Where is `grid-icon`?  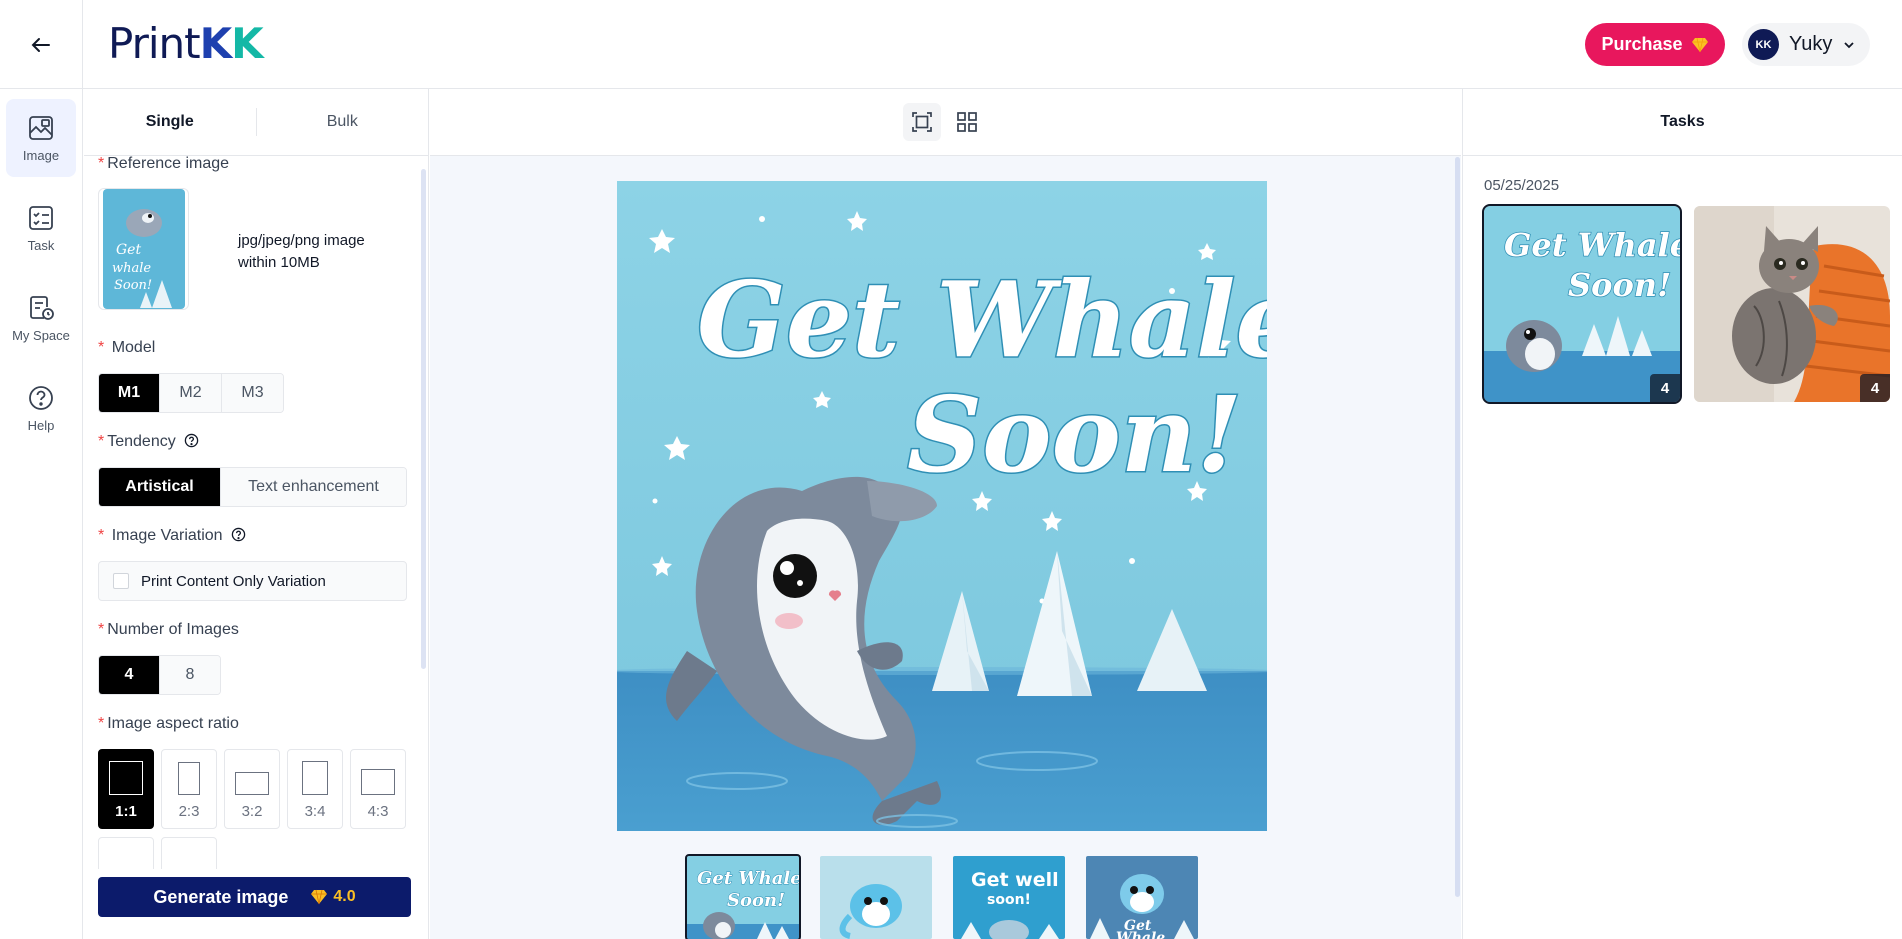
grid-icon is located at coordinates (967, 122).